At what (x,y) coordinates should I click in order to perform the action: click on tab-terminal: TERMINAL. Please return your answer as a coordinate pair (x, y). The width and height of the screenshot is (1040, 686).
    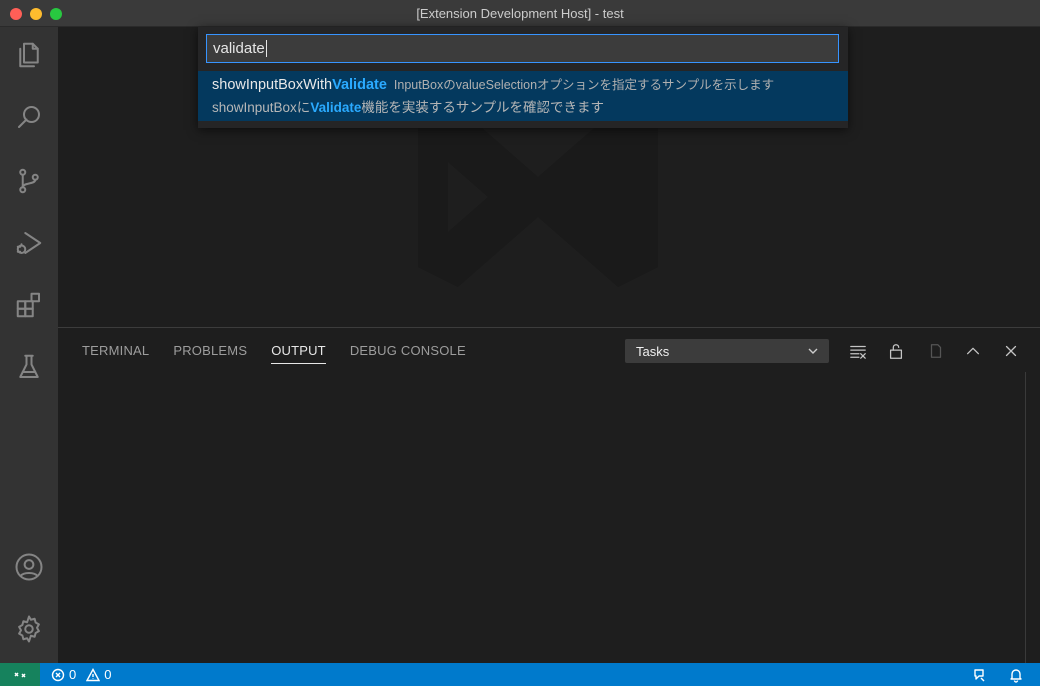
    Looking at the image, I should click on (115, 353).